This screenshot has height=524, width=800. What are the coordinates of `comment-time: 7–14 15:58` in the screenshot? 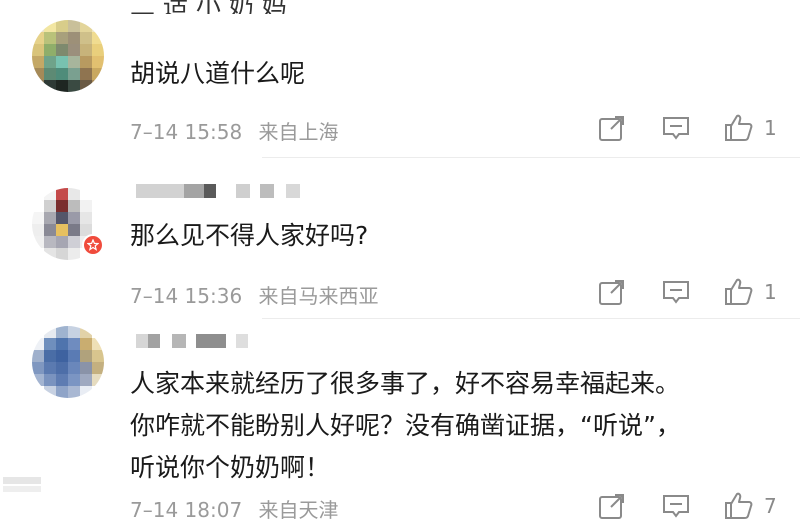 It's located at (186, 132).